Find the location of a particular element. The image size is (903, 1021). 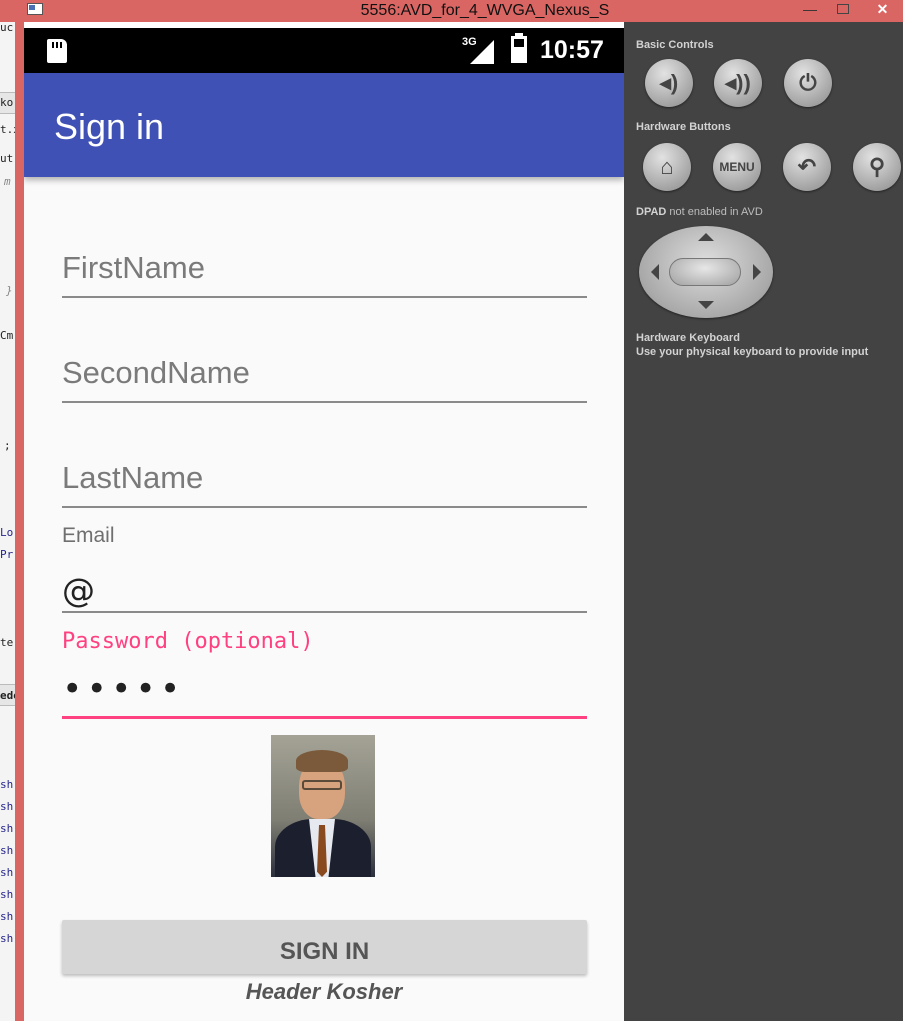

ide-text-fragment: Pr is located at coordinates (7, 554).